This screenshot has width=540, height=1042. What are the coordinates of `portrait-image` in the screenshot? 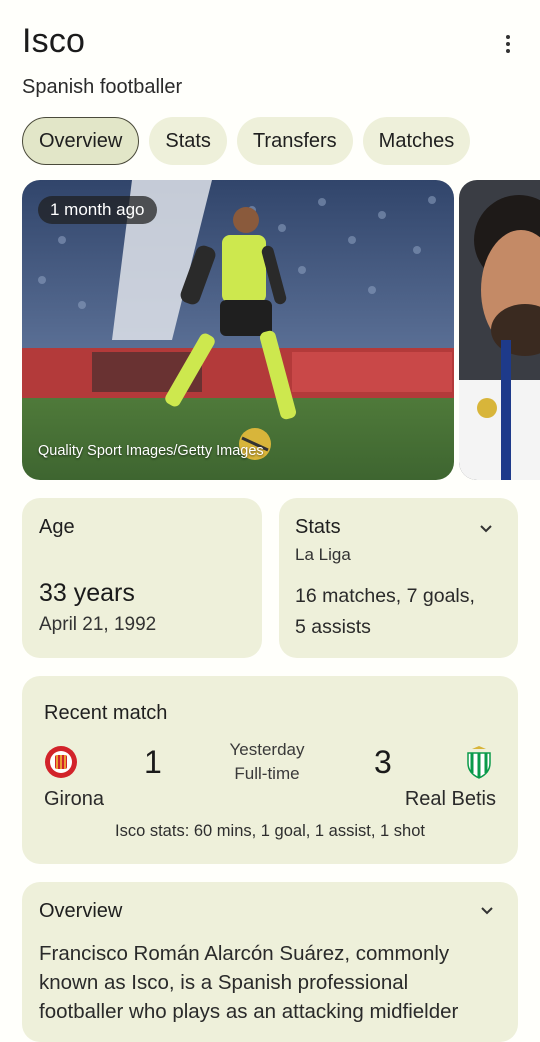 It's located at (499, 330).